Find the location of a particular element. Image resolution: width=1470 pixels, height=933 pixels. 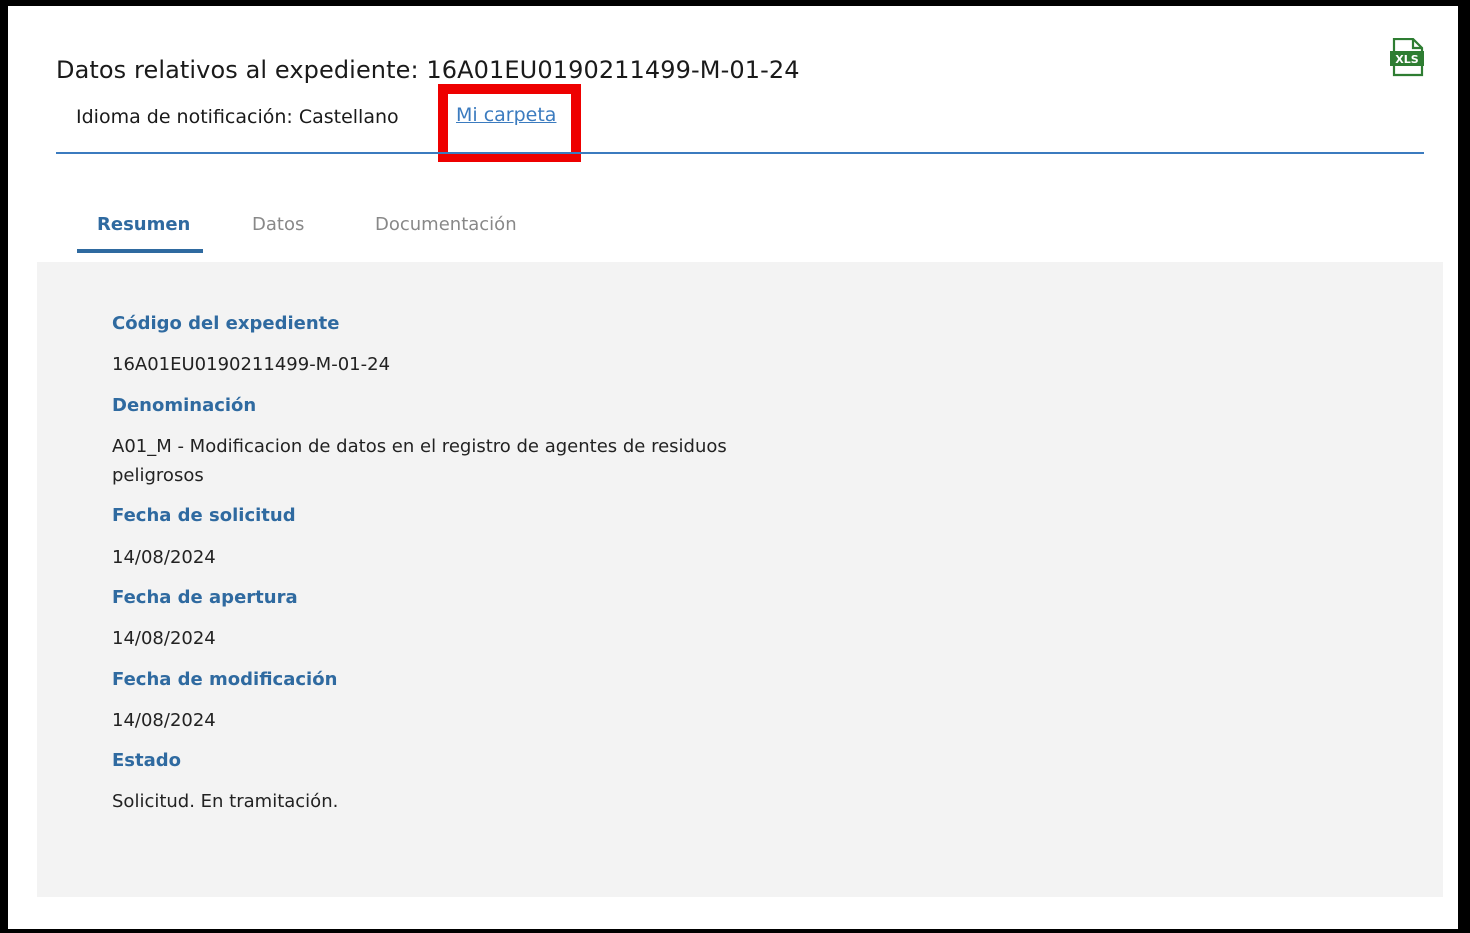

field-value-fecha-solicitud: 14/08/2024 is located at coordinates (164, 557).